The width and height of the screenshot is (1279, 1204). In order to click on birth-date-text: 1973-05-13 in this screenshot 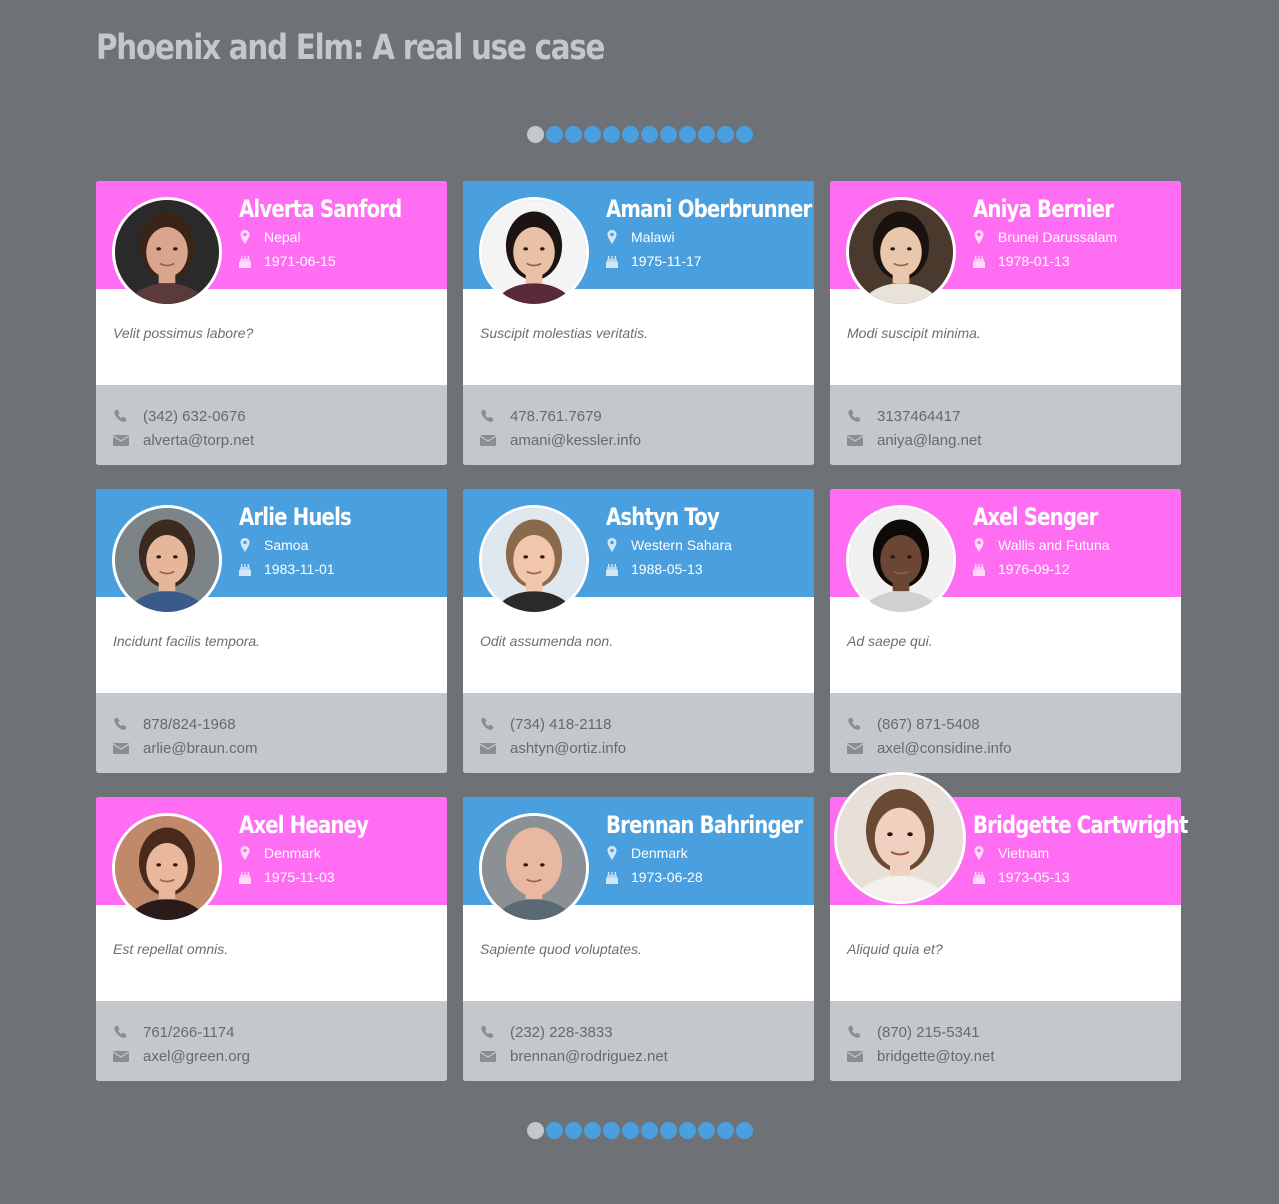, I will do `click(1034, 877)`.